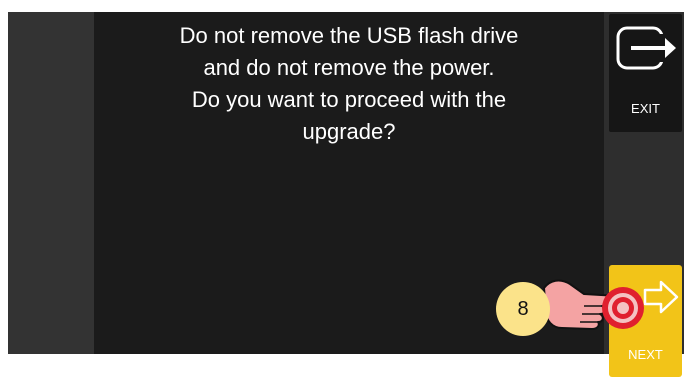 The width and height of the screenshot is (685, 380). What do you see at coordinates (349, 115) in the screenshot?
I see `message-line: Do you want to proceed with the upgrade?` at bounding box center [349, 115].